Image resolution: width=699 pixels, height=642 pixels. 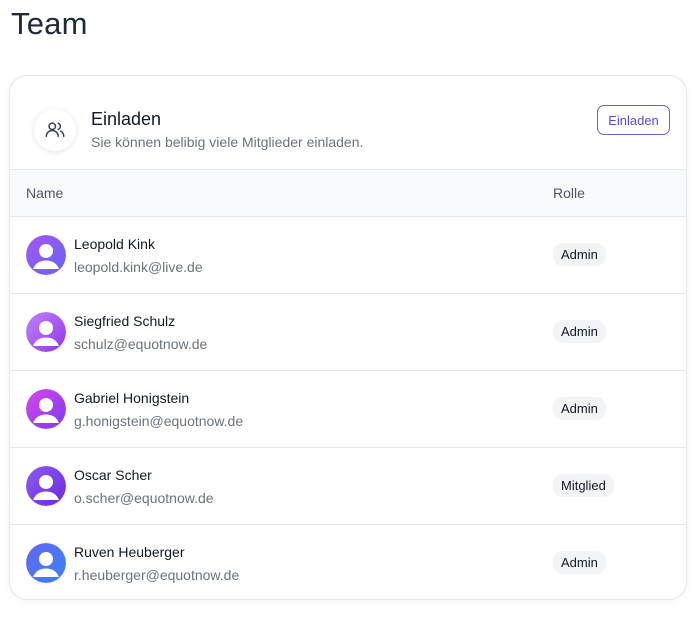 What do you see at coordinates (45, 193) in the screenshot?
I see `column-header-name: Name` at bounding box center [45, 193].